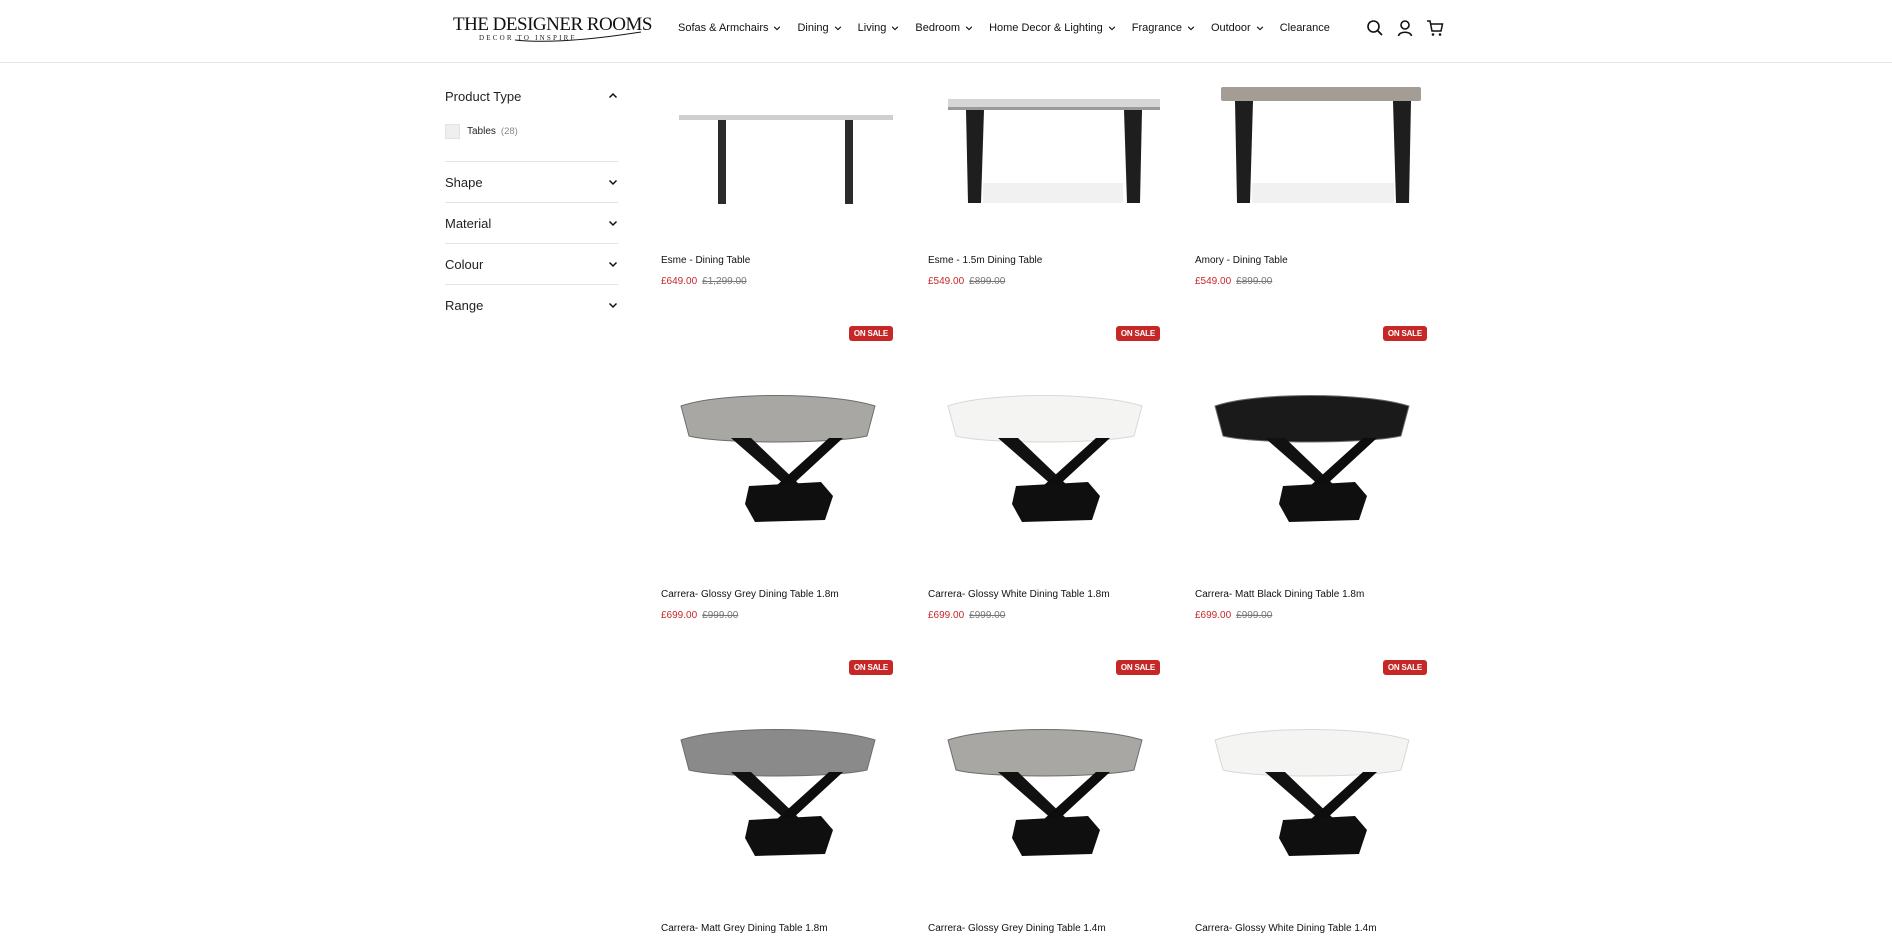  I want to click on product-name: Amory - Dining Table, so click(1241, 260).